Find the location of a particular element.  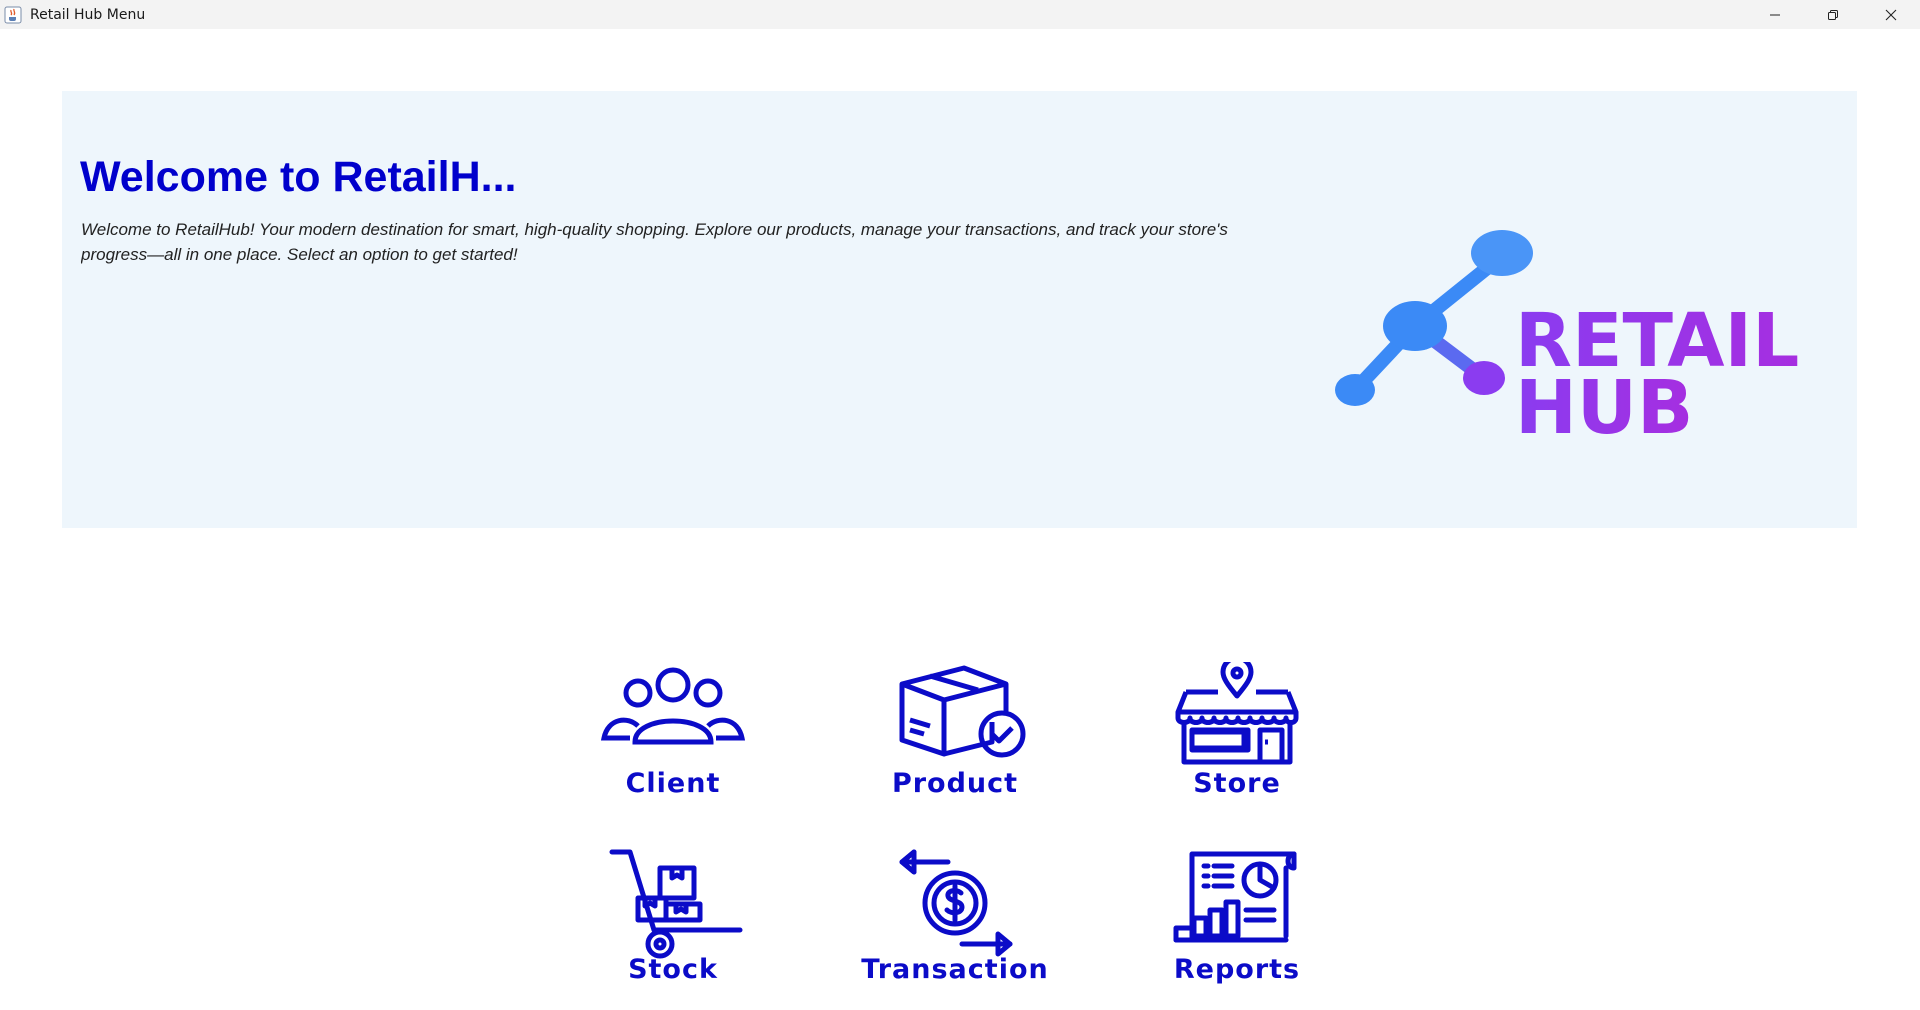

client-label: Client is located at coordinates (673, 783).